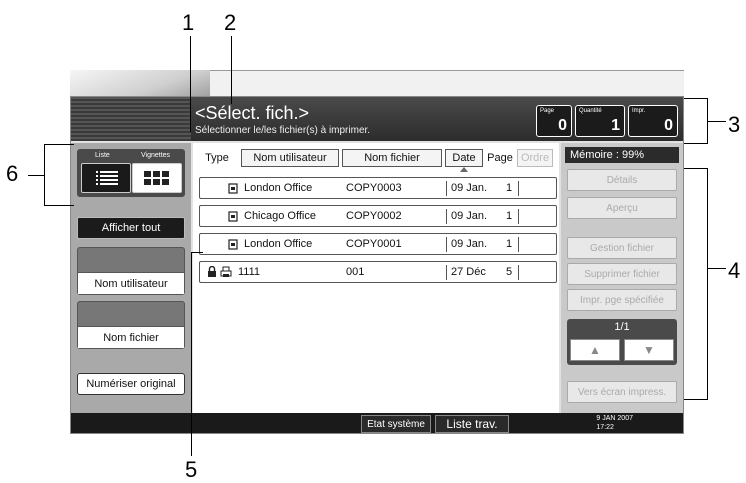  I want to click on manage-file-button: Gestion fichier, so click(622, 248).